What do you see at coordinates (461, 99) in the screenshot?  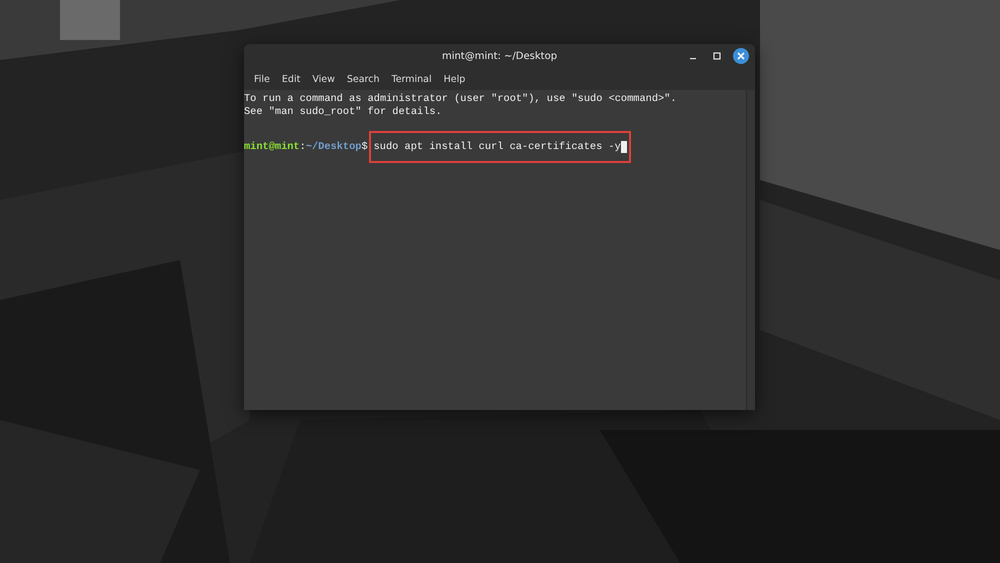 I see `output-line: To run a command as administrator (user "root"), use "sudo <command>".` at bounding box center [461, 99].